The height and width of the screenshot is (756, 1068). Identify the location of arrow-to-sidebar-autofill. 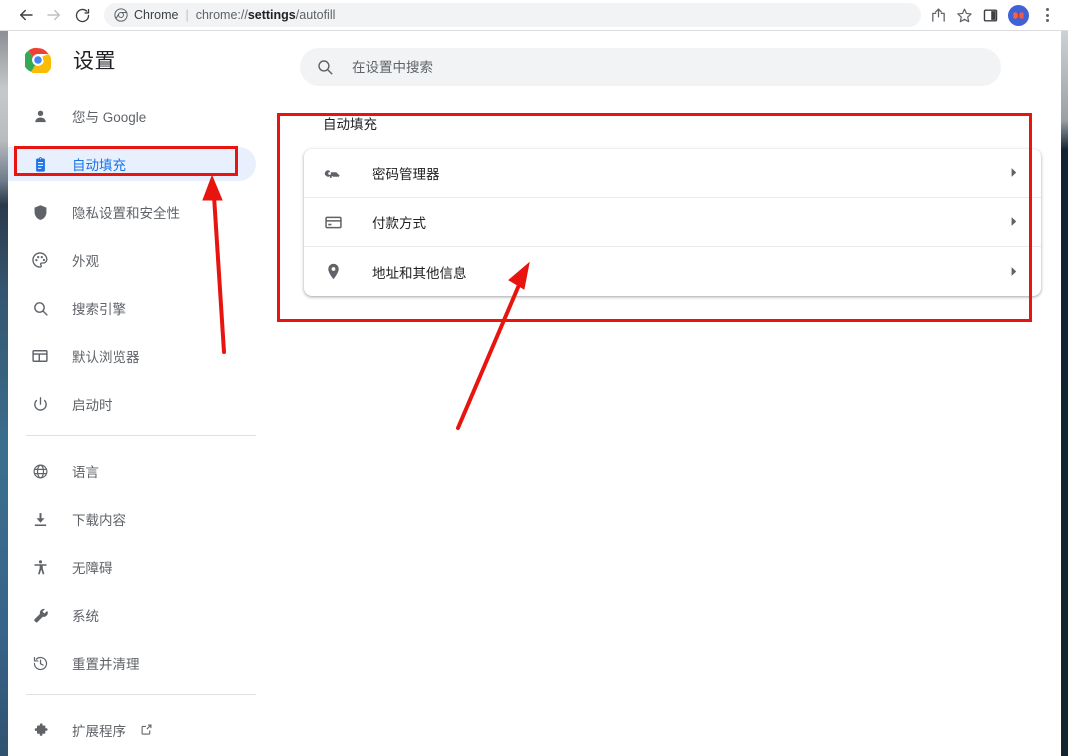
(219, 274).